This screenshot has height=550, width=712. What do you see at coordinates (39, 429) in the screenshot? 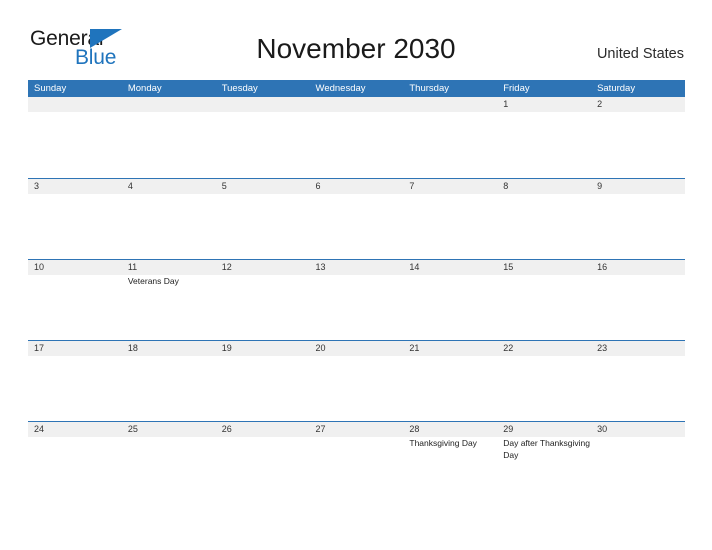
I see `day-number: 24` at bounding box center [39, 429].